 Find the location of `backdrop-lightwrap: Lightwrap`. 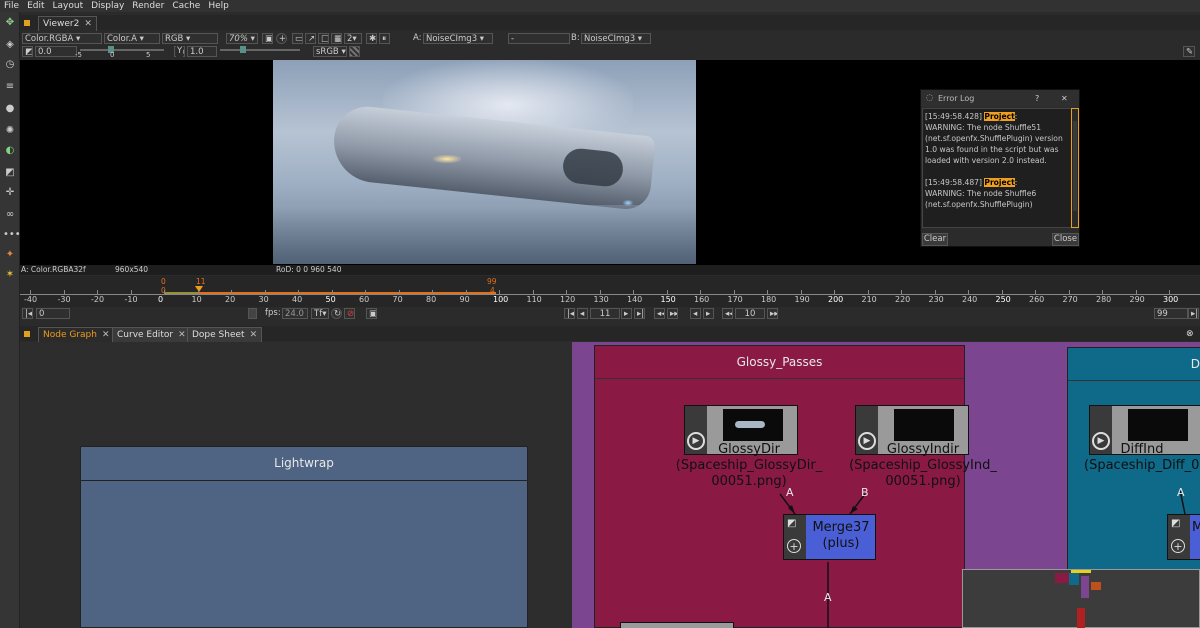

backdrop-lightwrap: Lightwrap is located at coordinates (304, 537).